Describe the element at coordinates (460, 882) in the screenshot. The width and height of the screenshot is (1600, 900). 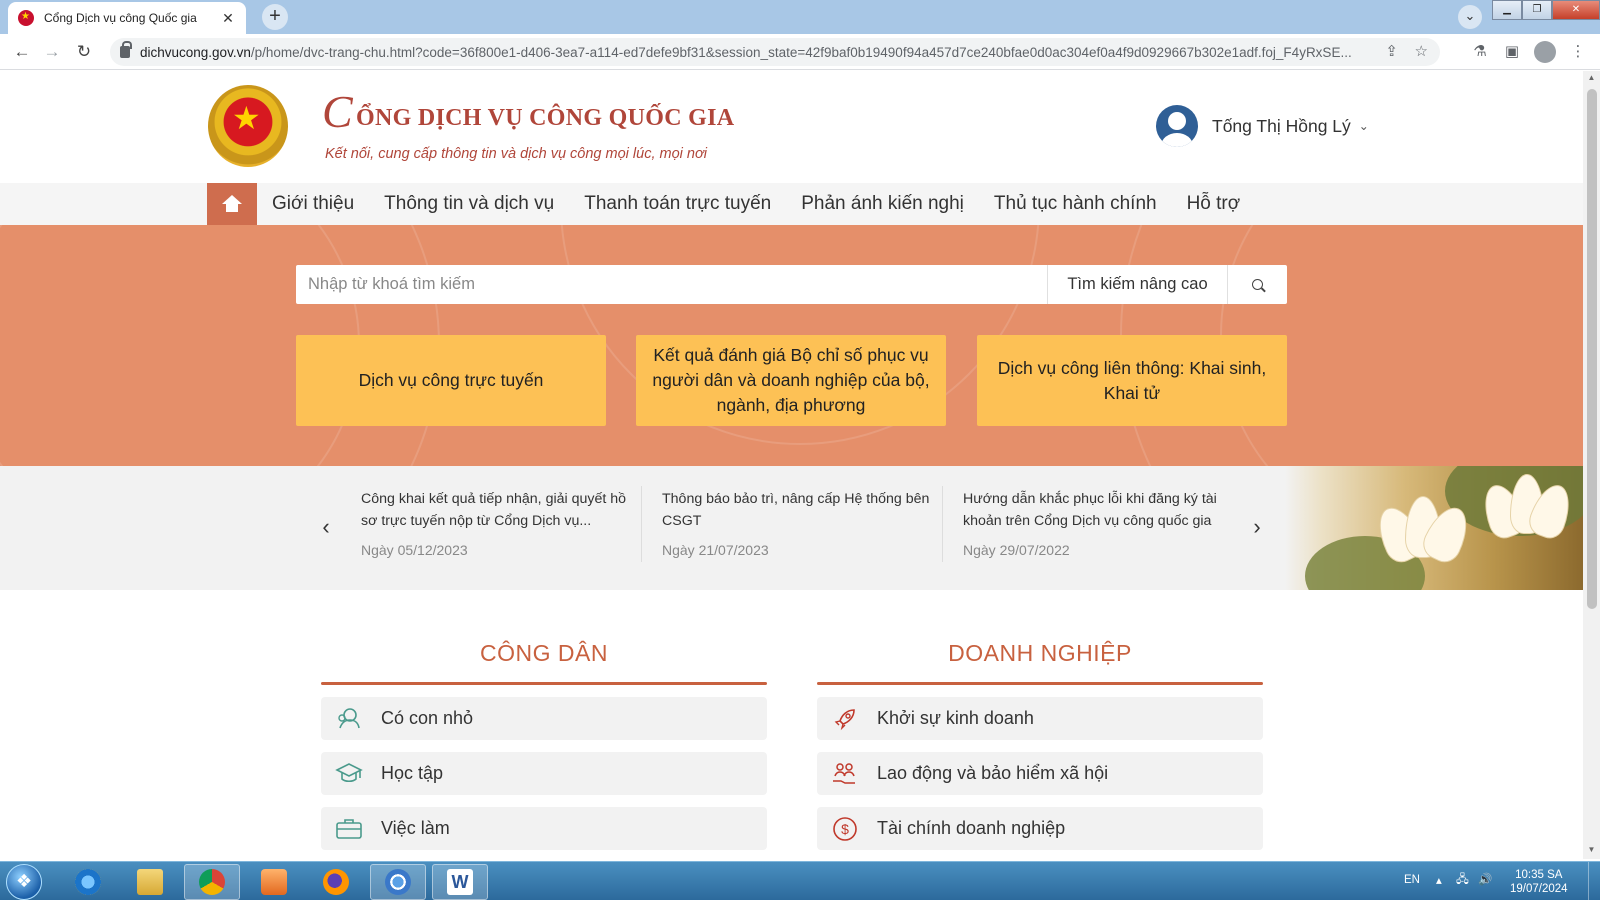
I see `word-taskbar-icon: W` at that location.